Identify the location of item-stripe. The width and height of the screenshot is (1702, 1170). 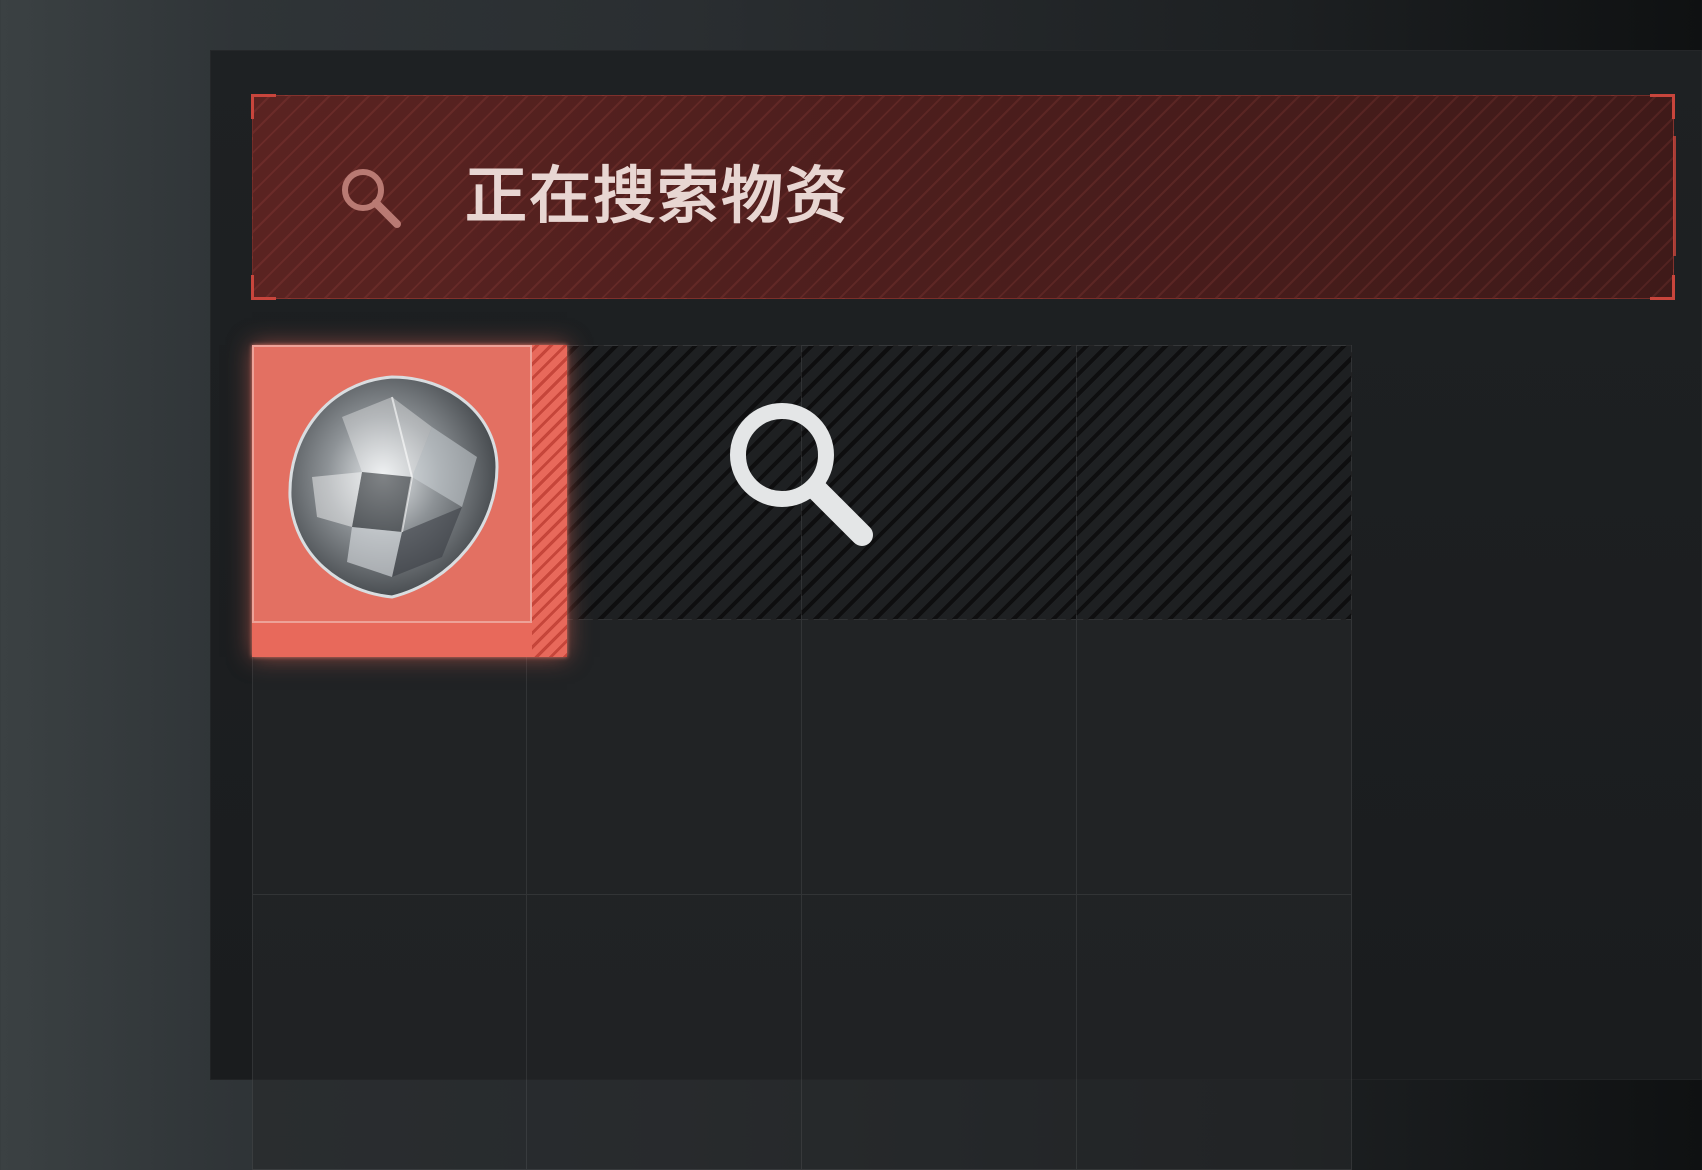
(549, 501).